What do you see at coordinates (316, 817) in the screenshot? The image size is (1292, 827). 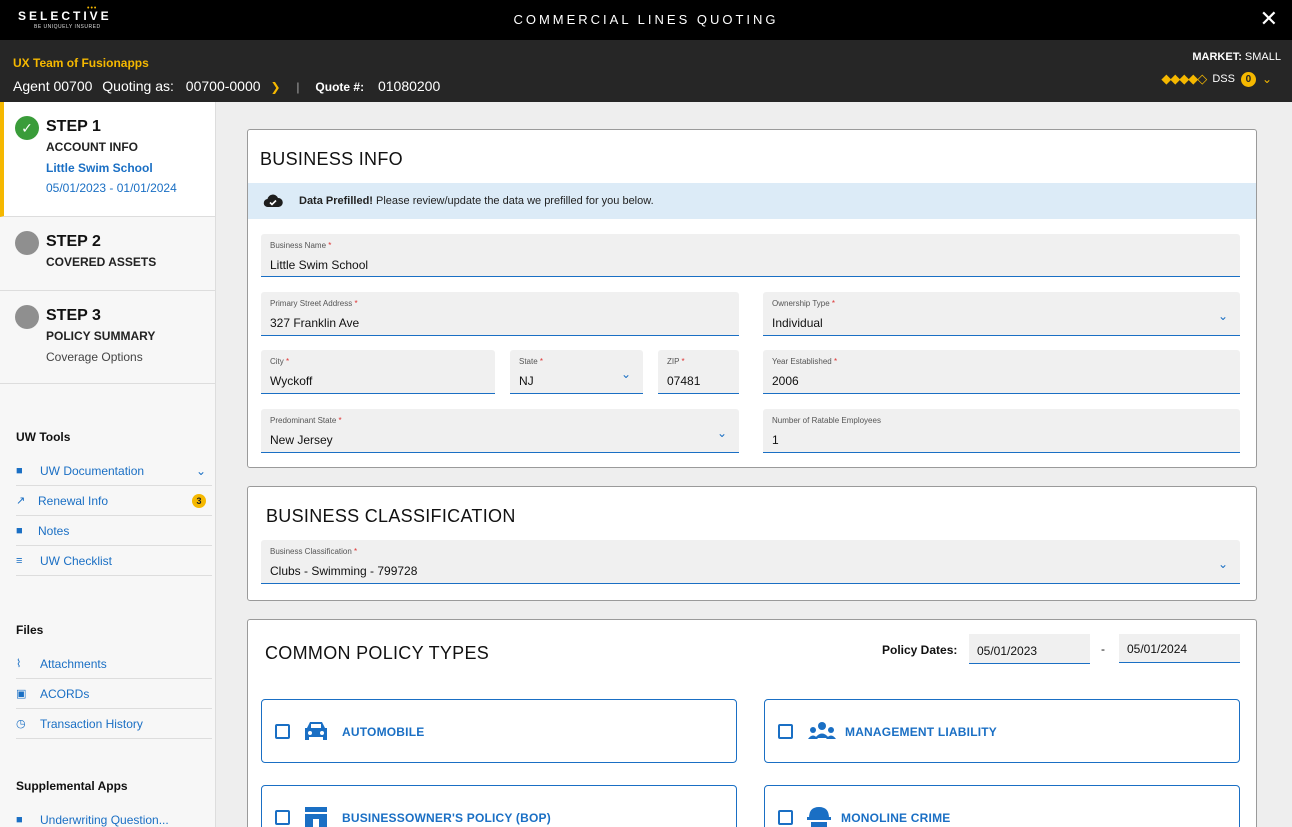 I see `store-icon` at bounding box center [316, 817].